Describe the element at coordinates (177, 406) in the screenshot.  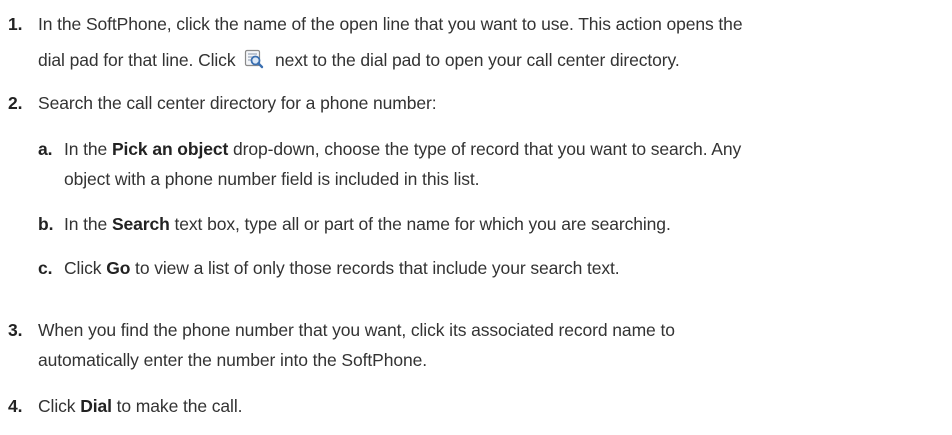
I see `text: to make the call.` at that location.